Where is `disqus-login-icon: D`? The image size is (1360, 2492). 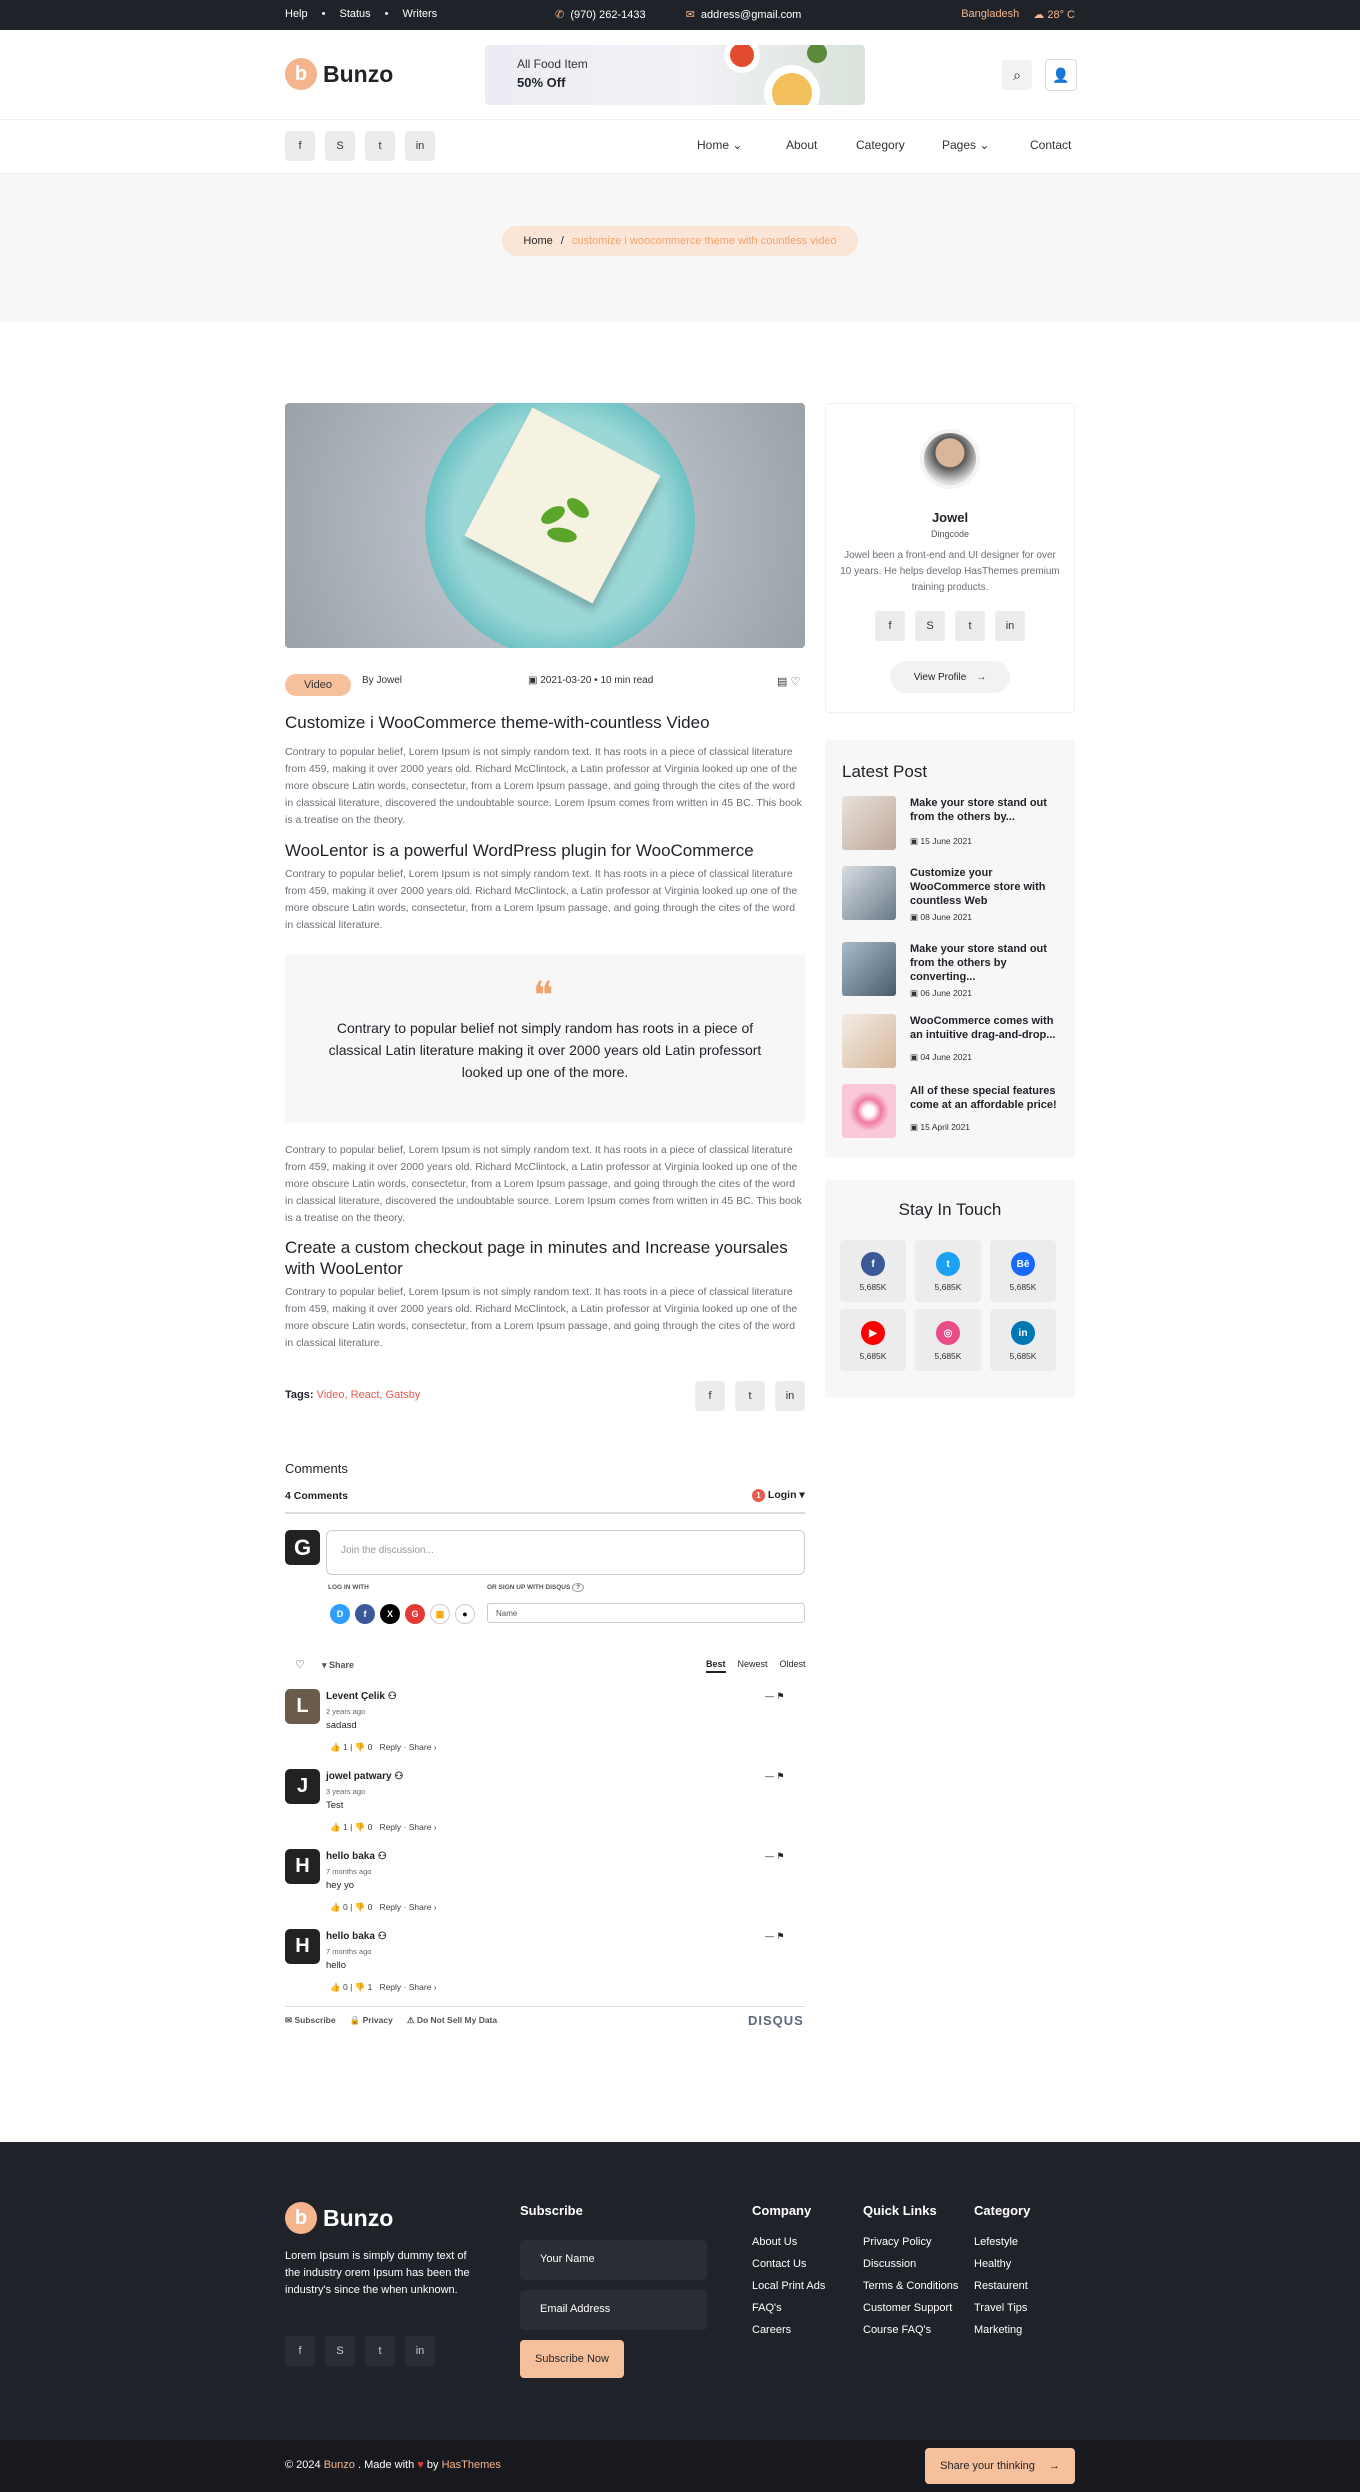
disqus-login-icon: D is located at coordinates (340, 1614).